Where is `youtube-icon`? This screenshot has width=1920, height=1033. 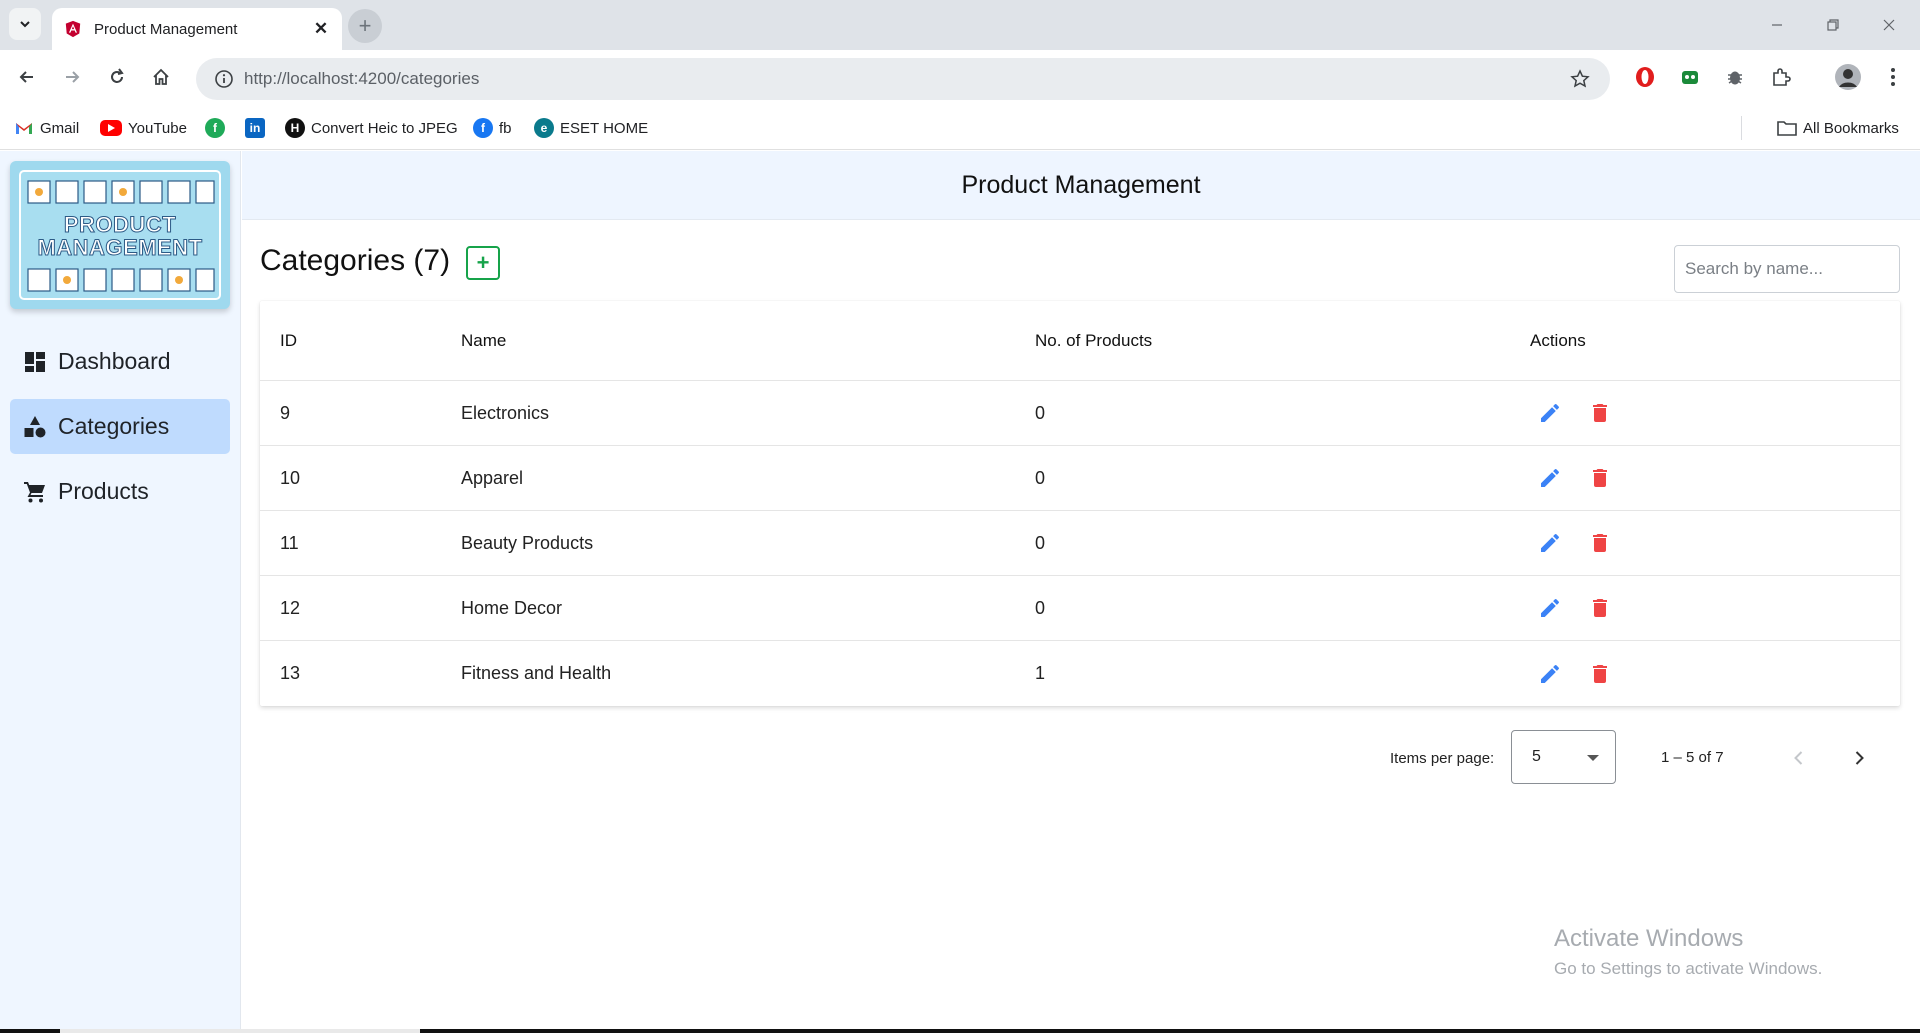 youtube-icon is located at coordinates (111, 128).